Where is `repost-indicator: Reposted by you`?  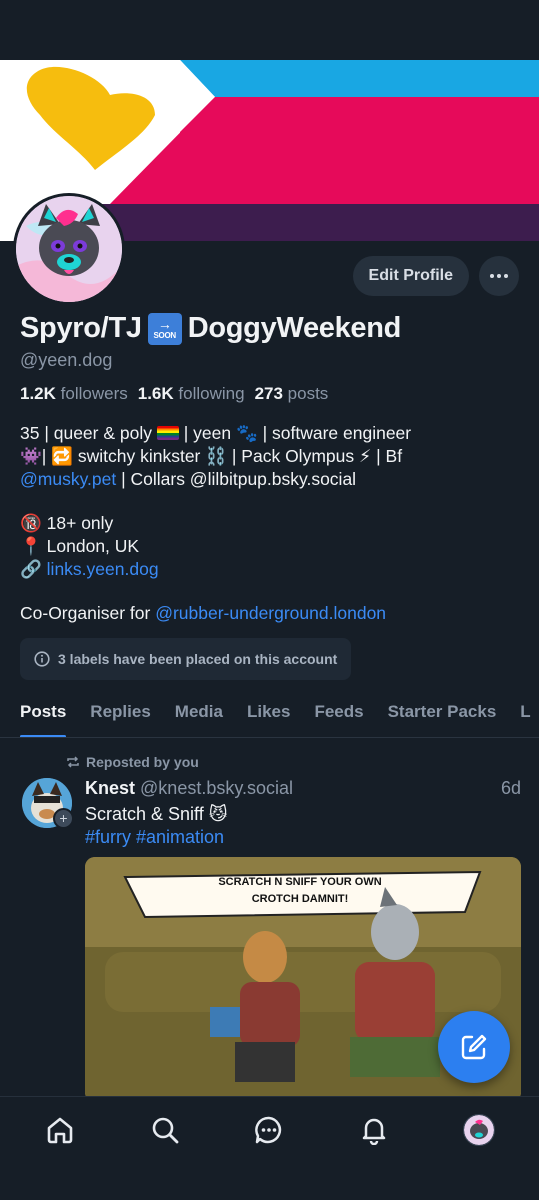 repost-indicator: Reposted by you is located at coordinates (132, 762).